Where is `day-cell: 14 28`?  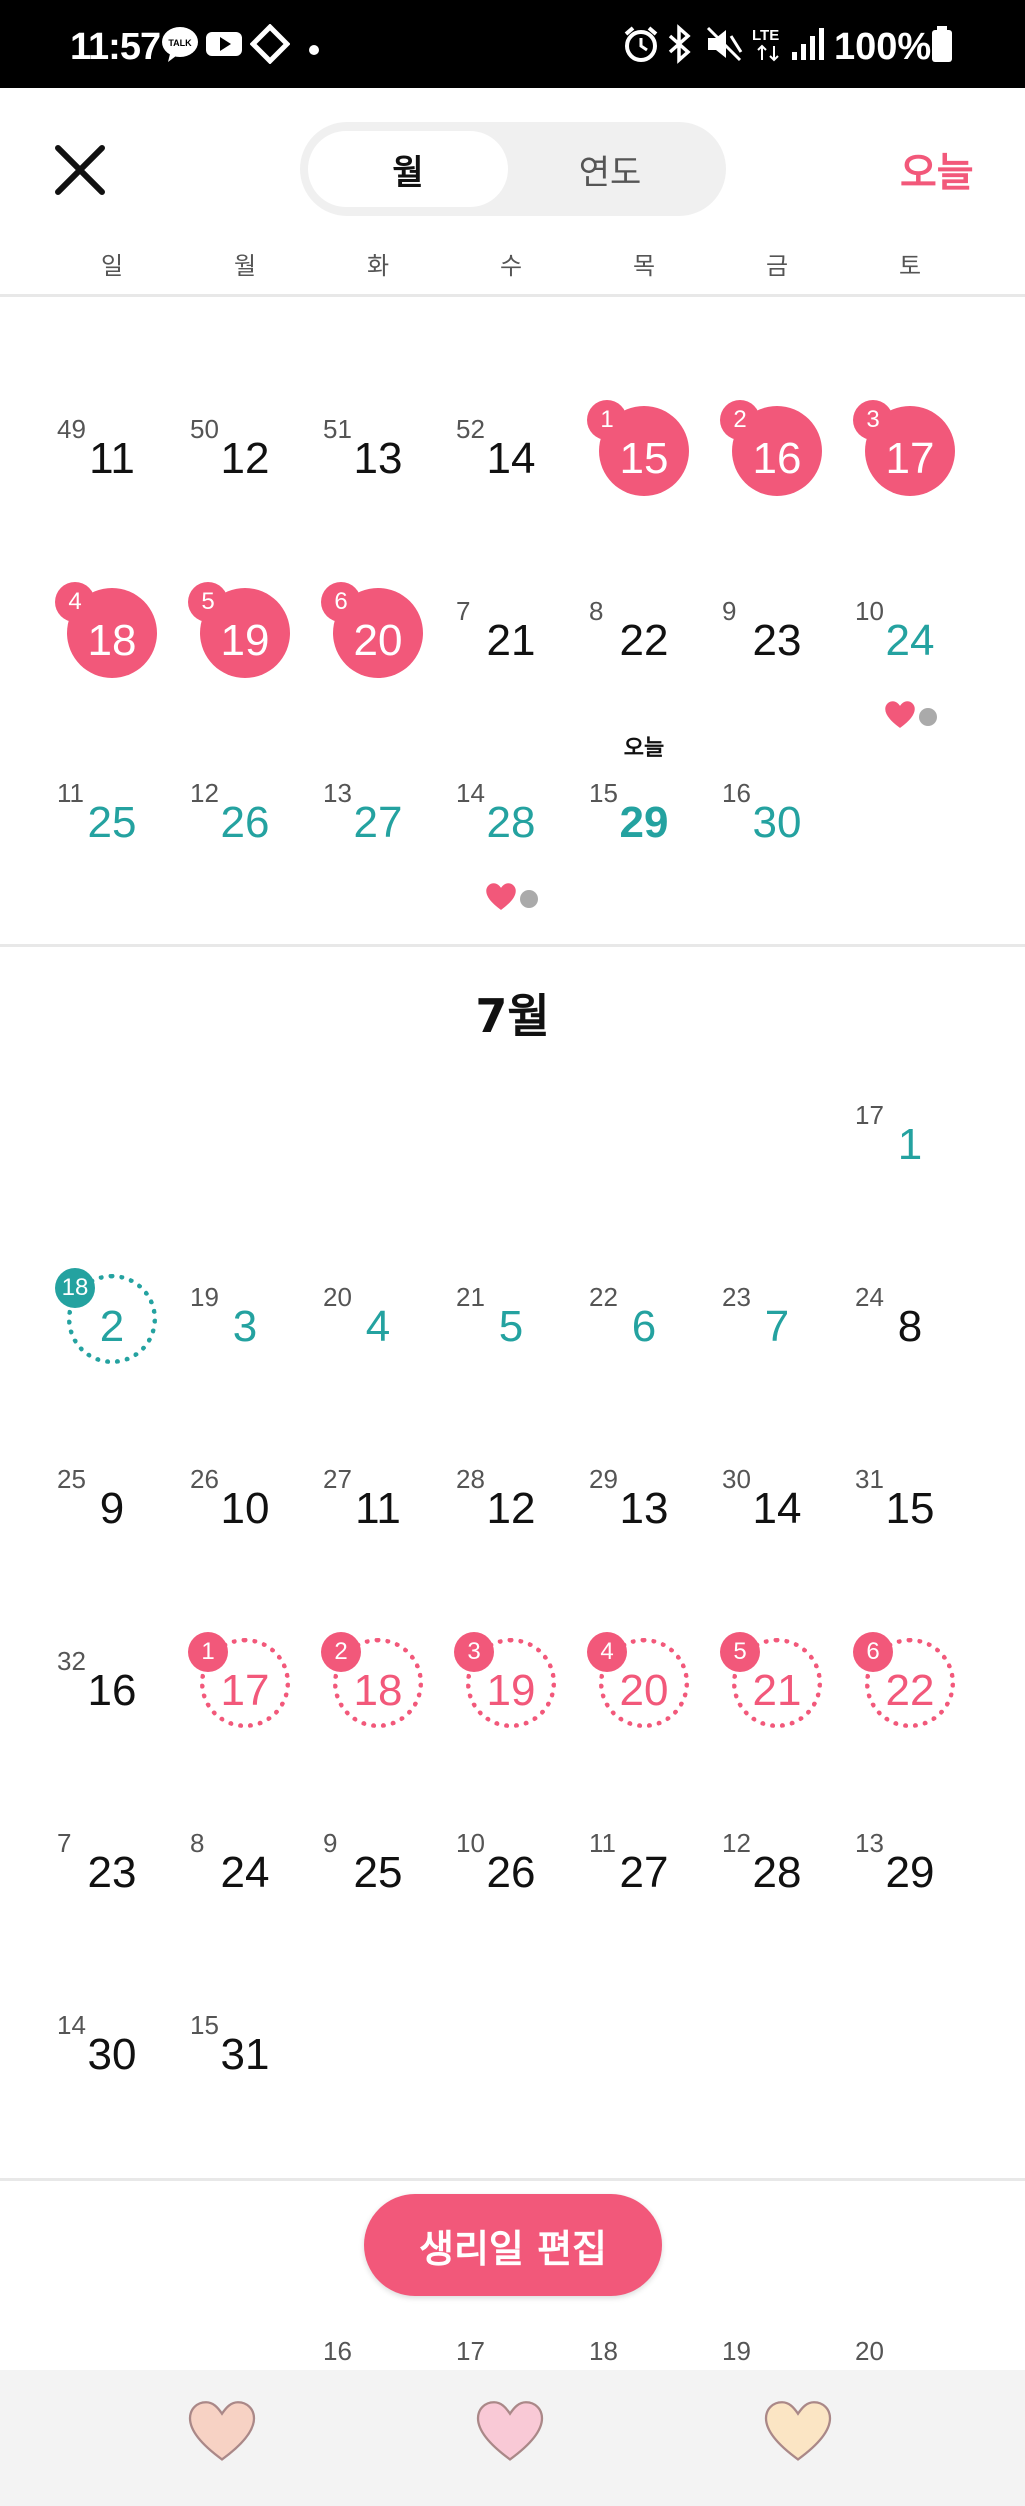
day-cell: 14 28 is located at coordinates (511, 848).